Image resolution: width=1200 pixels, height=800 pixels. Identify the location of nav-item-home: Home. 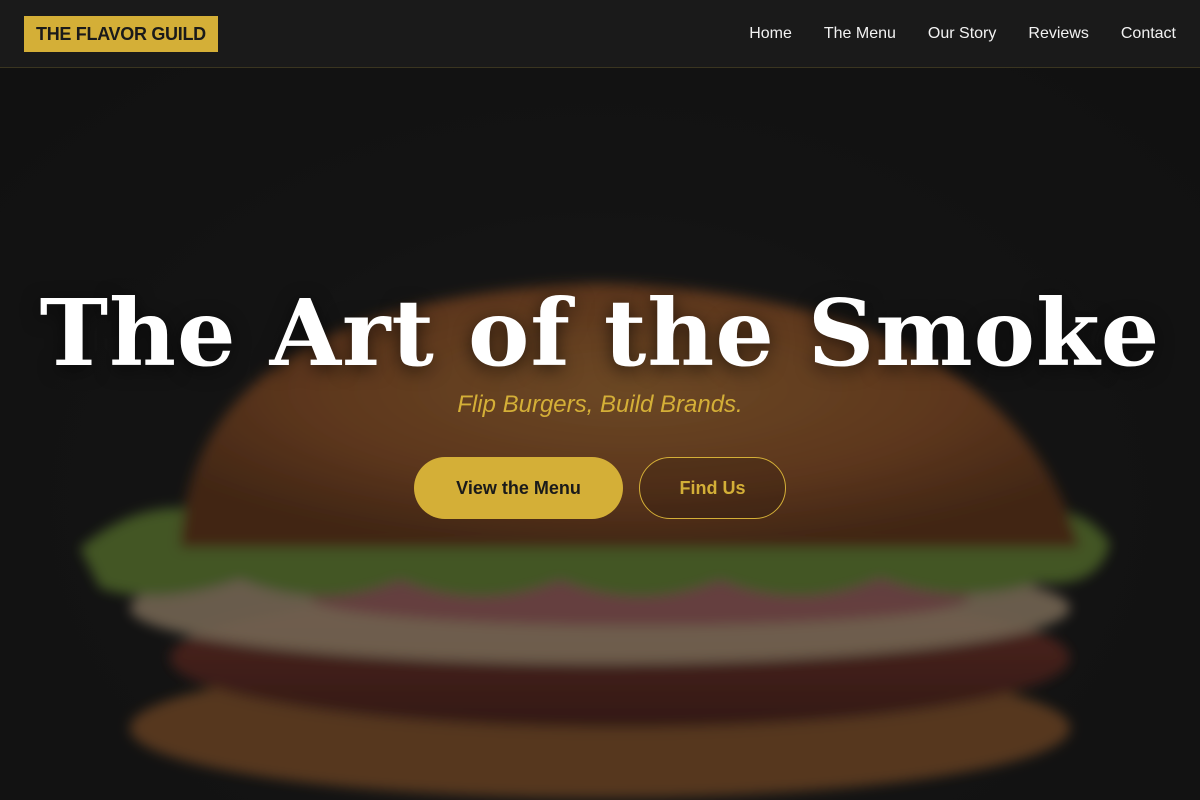
(770, 34).